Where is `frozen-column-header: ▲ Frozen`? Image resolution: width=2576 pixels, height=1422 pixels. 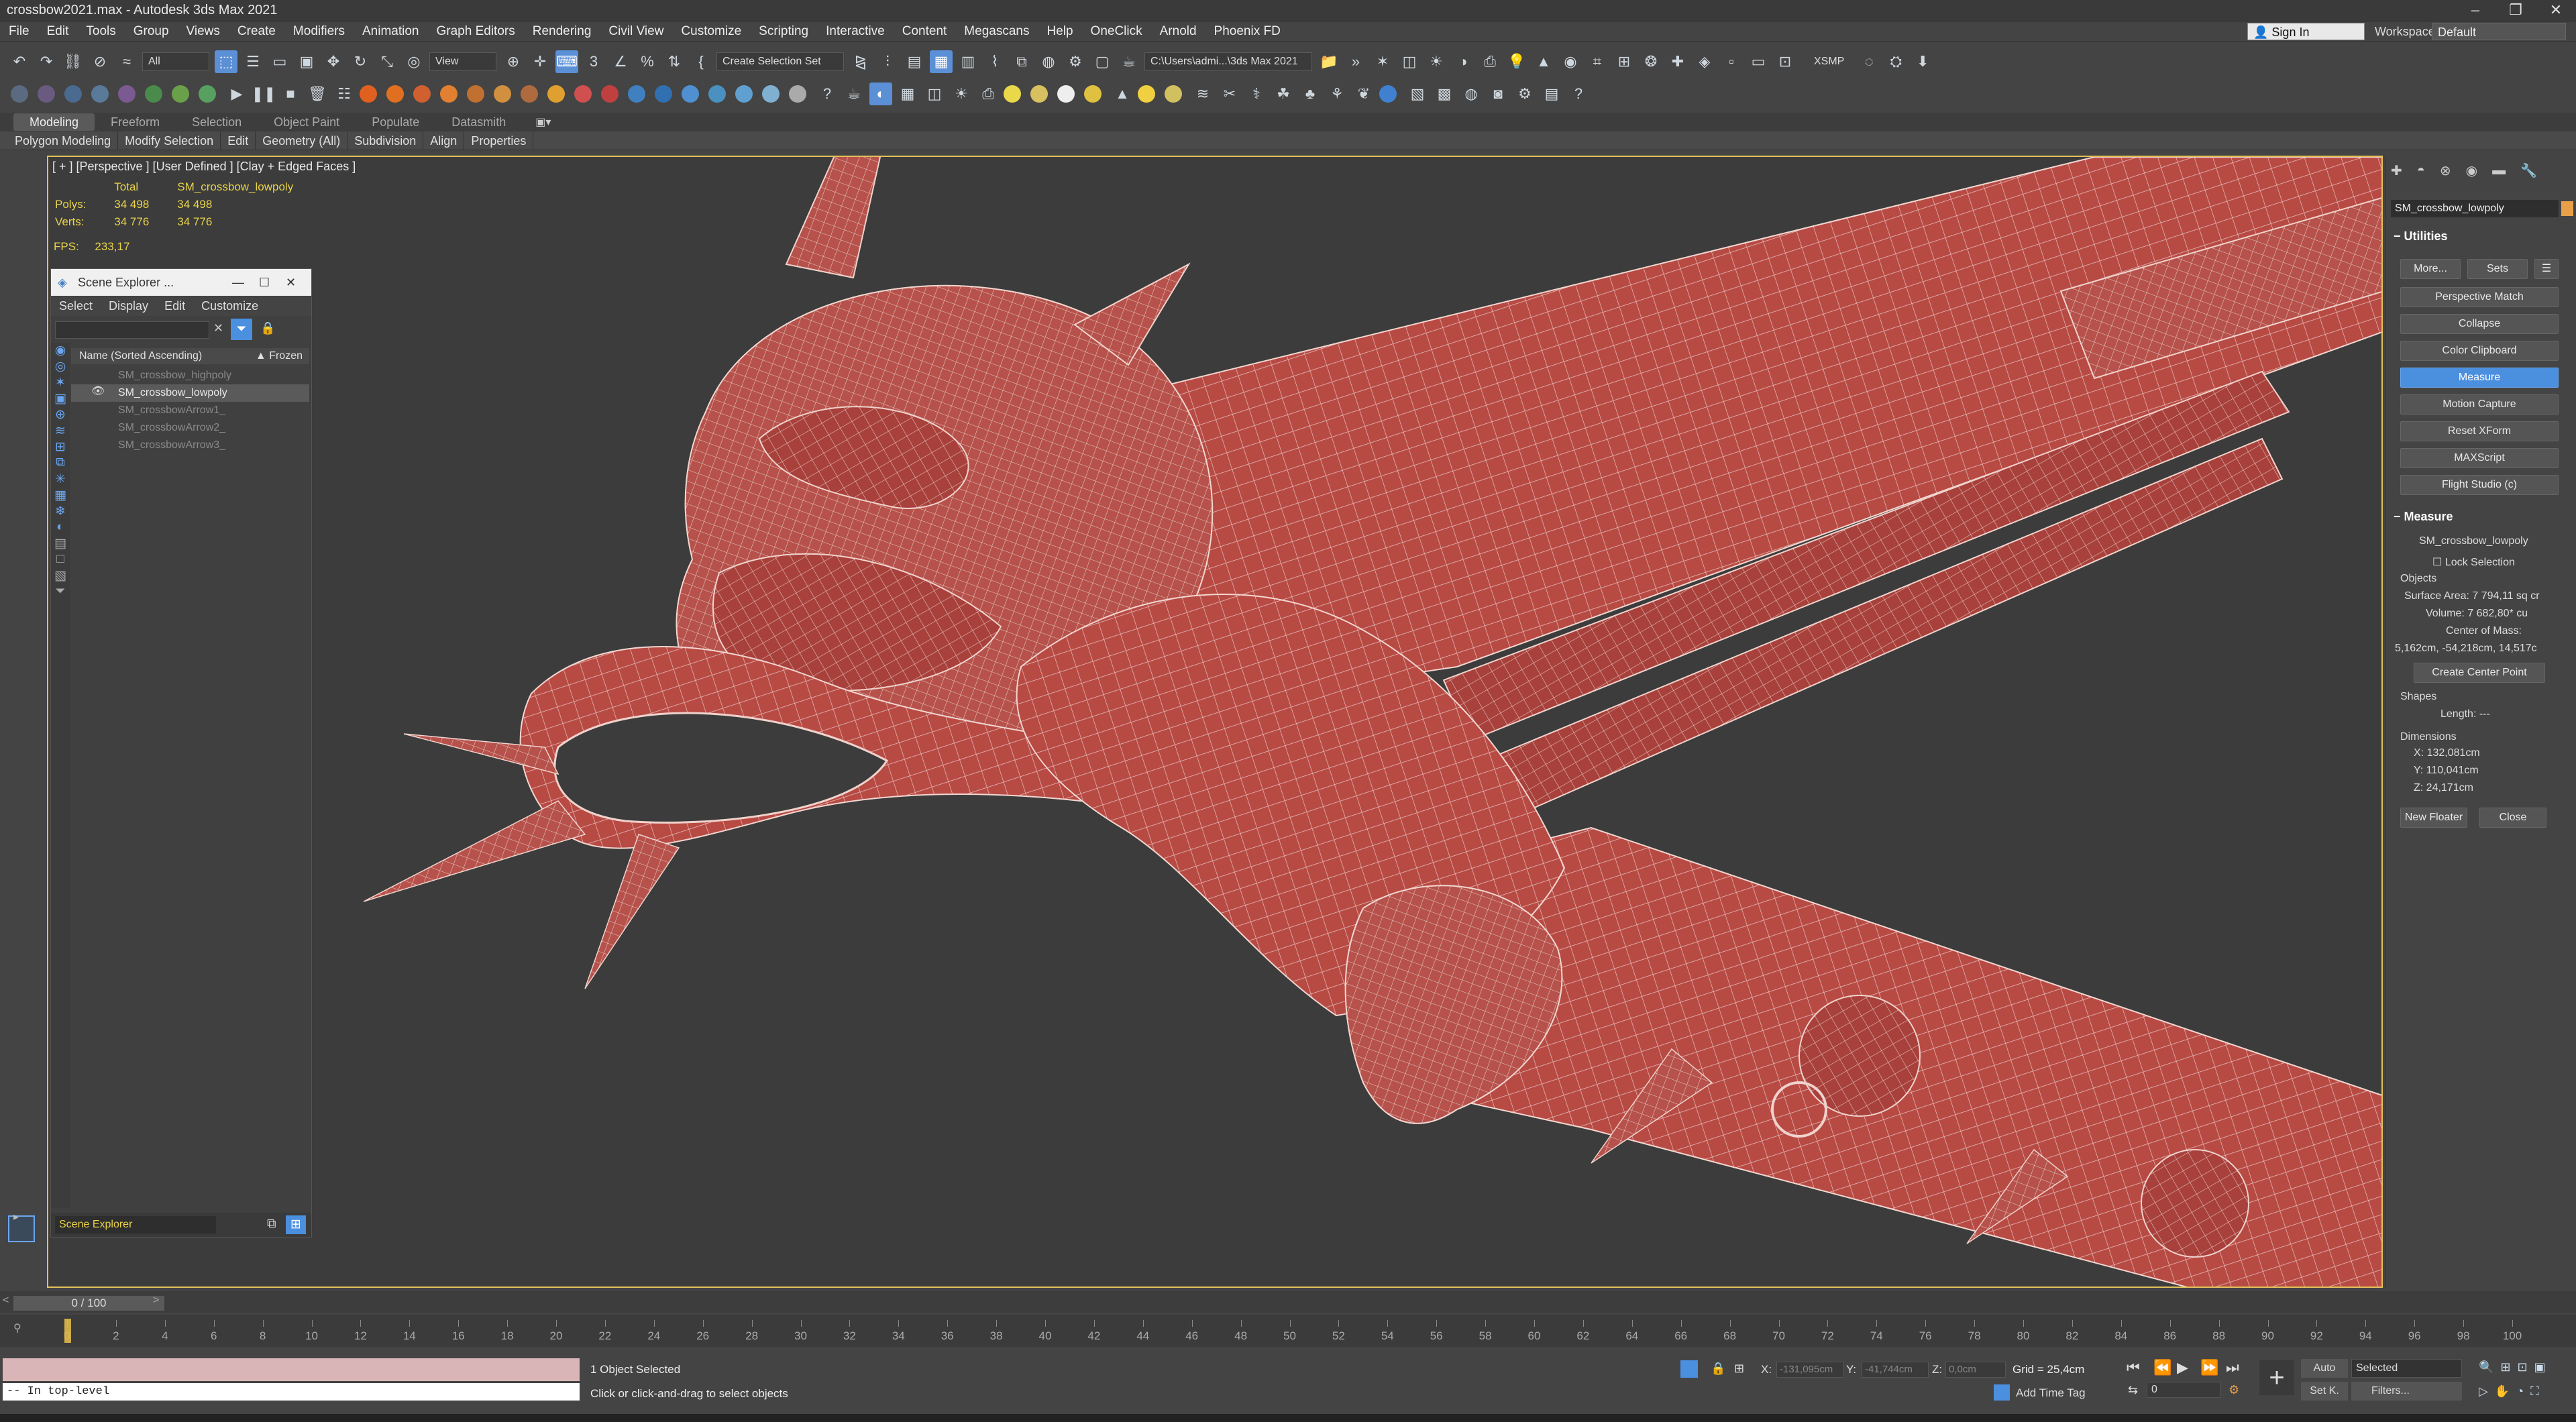
frozen-column-header: ▲ Frozen is located at coordinates (282, 356).